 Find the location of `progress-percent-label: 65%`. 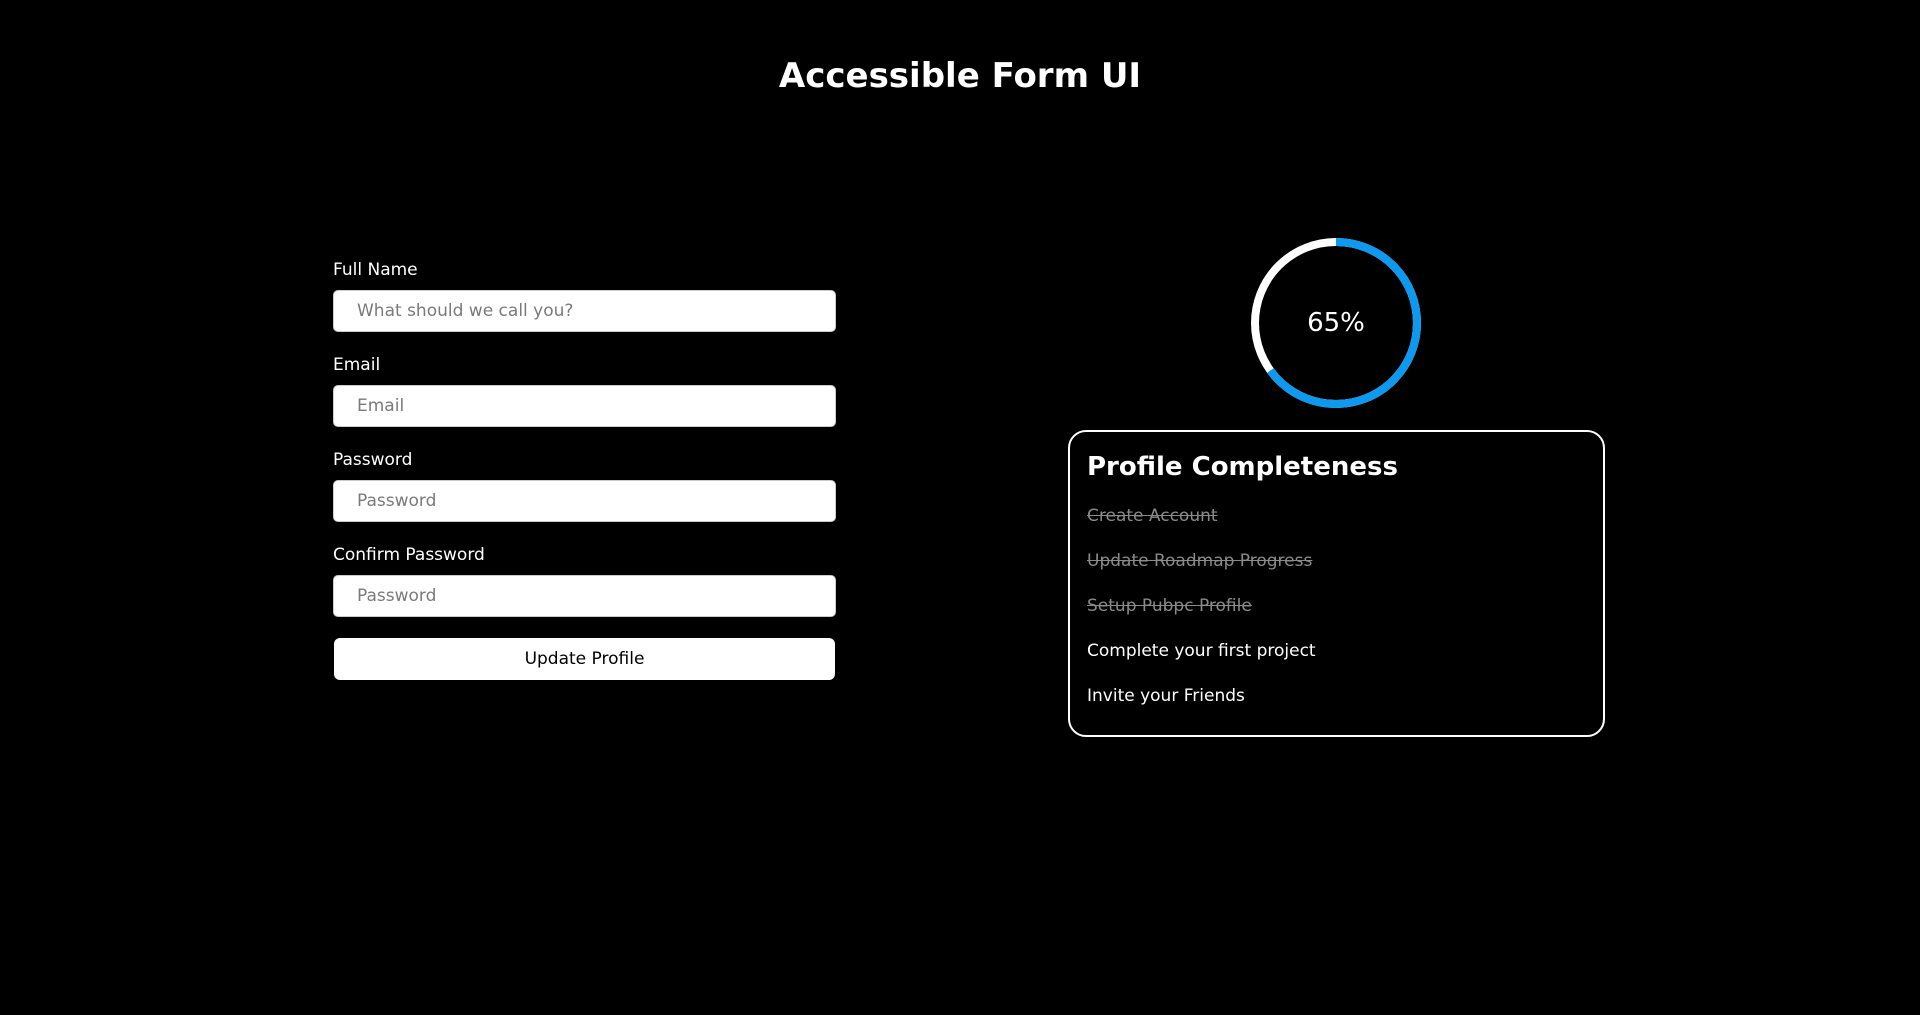

progress-percent-label: 65% is located at coordinates (1336, 323).